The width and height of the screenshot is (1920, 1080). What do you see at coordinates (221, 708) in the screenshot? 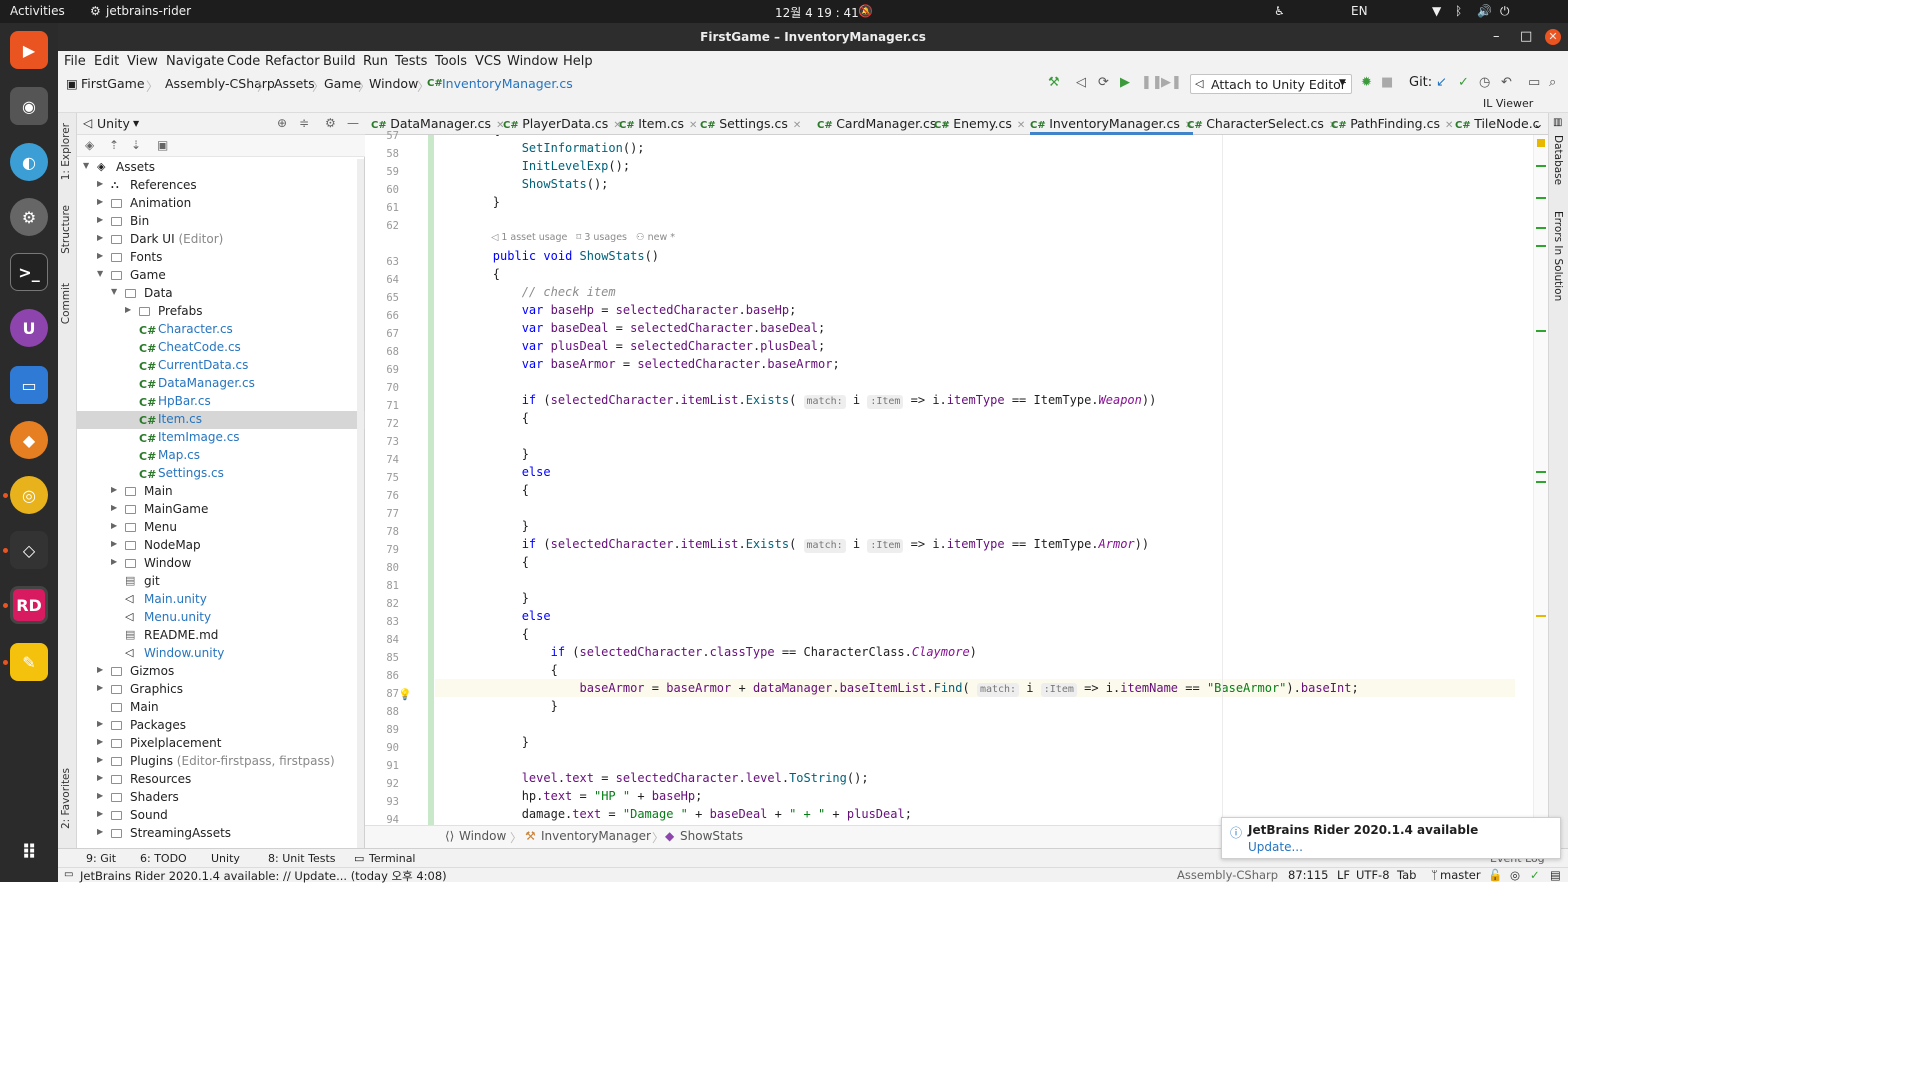
I see `tree-item: Main` at bounding box center [221, 708].